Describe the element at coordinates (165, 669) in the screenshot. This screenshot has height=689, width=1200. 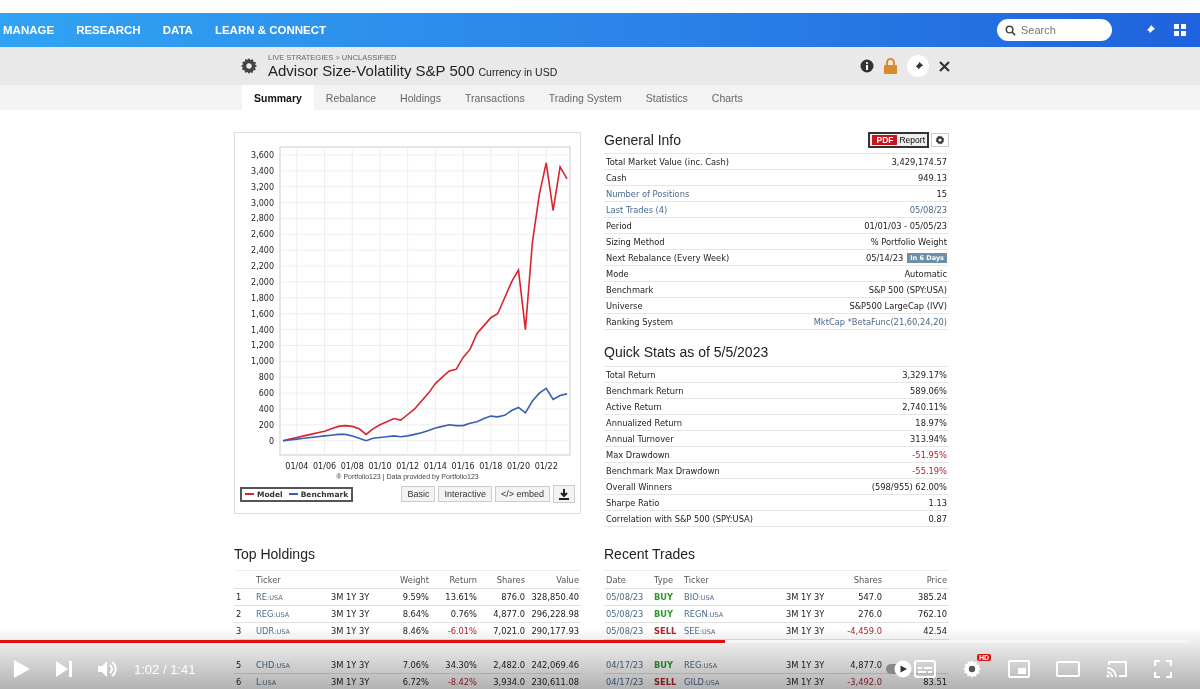
I see `video-time: 1:02 / 1:41` at that location.